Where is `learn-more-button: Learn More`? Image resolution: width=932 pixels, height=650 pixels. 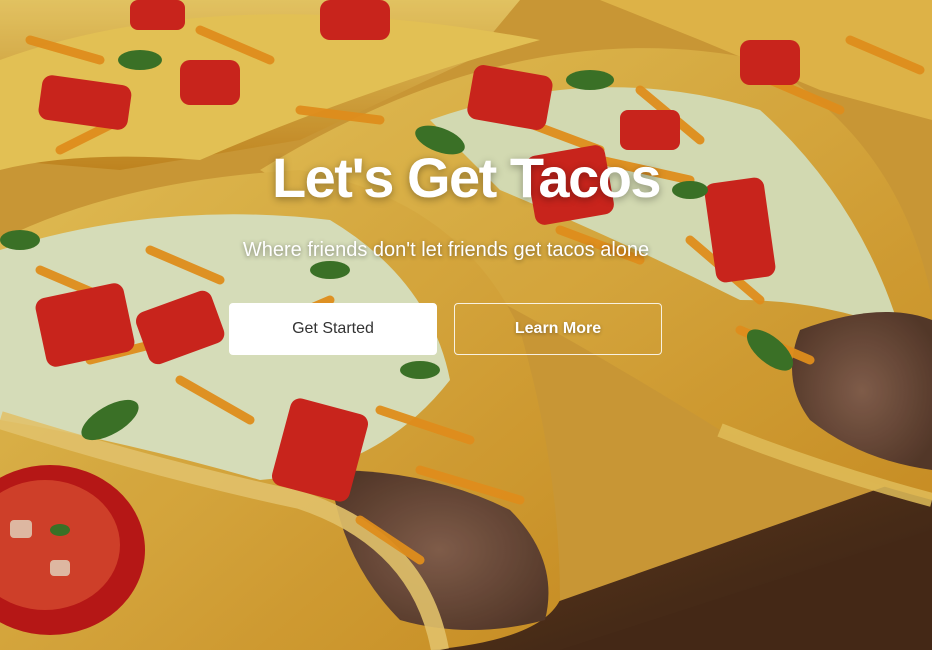 learn-more-button: Learn More is located at coordinates (558, 329).